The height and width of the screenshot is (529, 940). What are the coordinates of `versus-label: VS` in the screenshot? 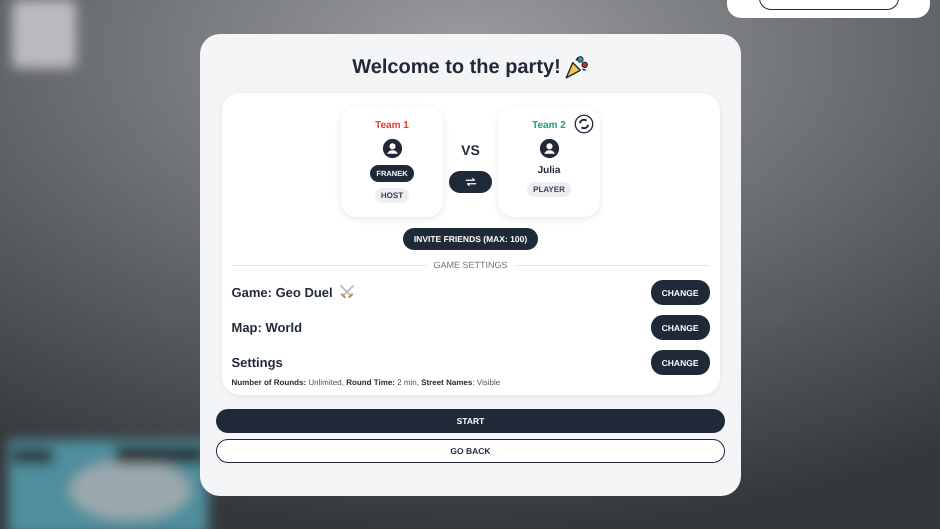 It's located at (470, 150).